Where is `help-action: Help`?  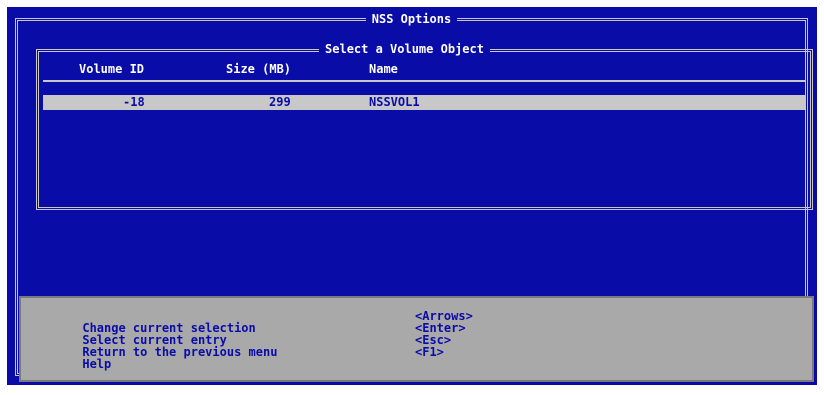
help-action: Help is located at coordinates (97, 364).